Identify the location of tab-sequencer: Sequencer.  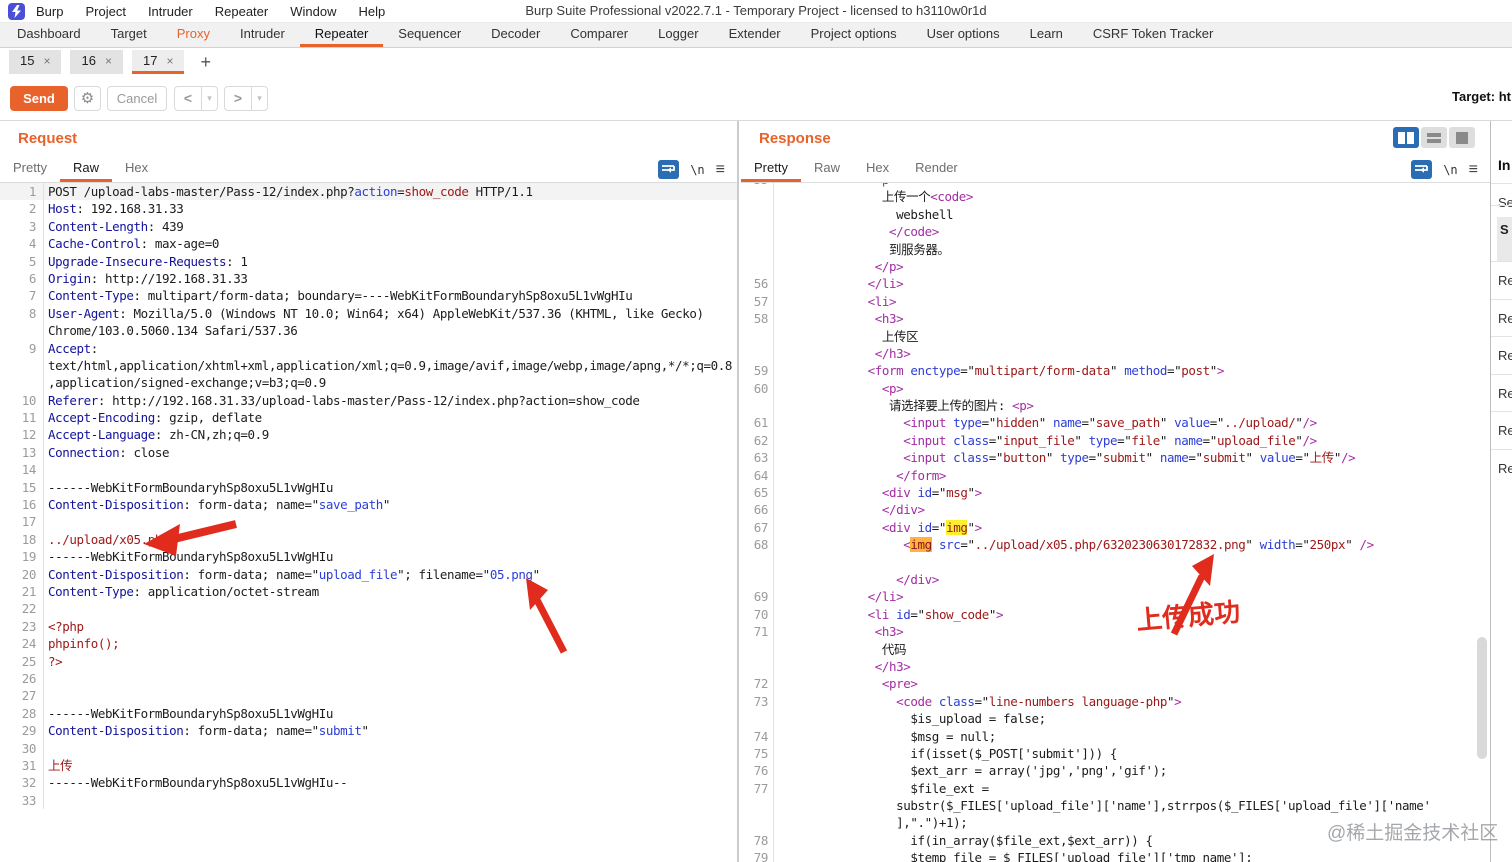
(429, 35).